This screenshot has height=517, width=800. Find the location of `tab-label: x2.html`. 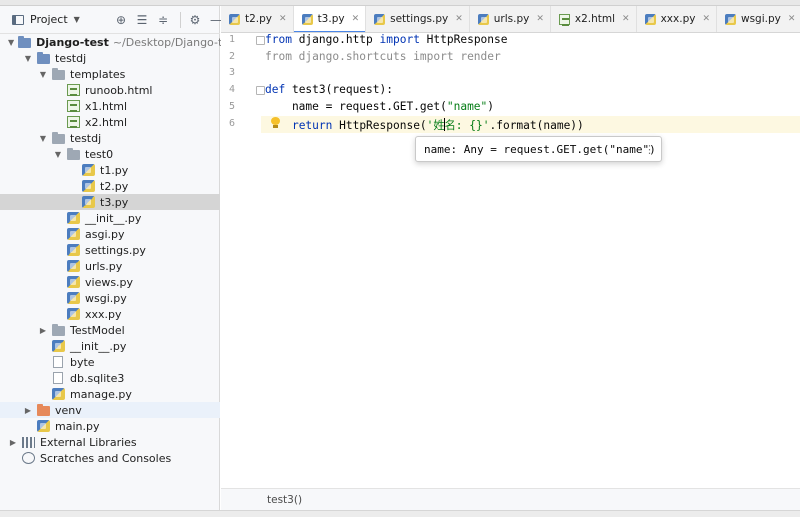

tab-label: x2.html is located at coordinates (595, 19).